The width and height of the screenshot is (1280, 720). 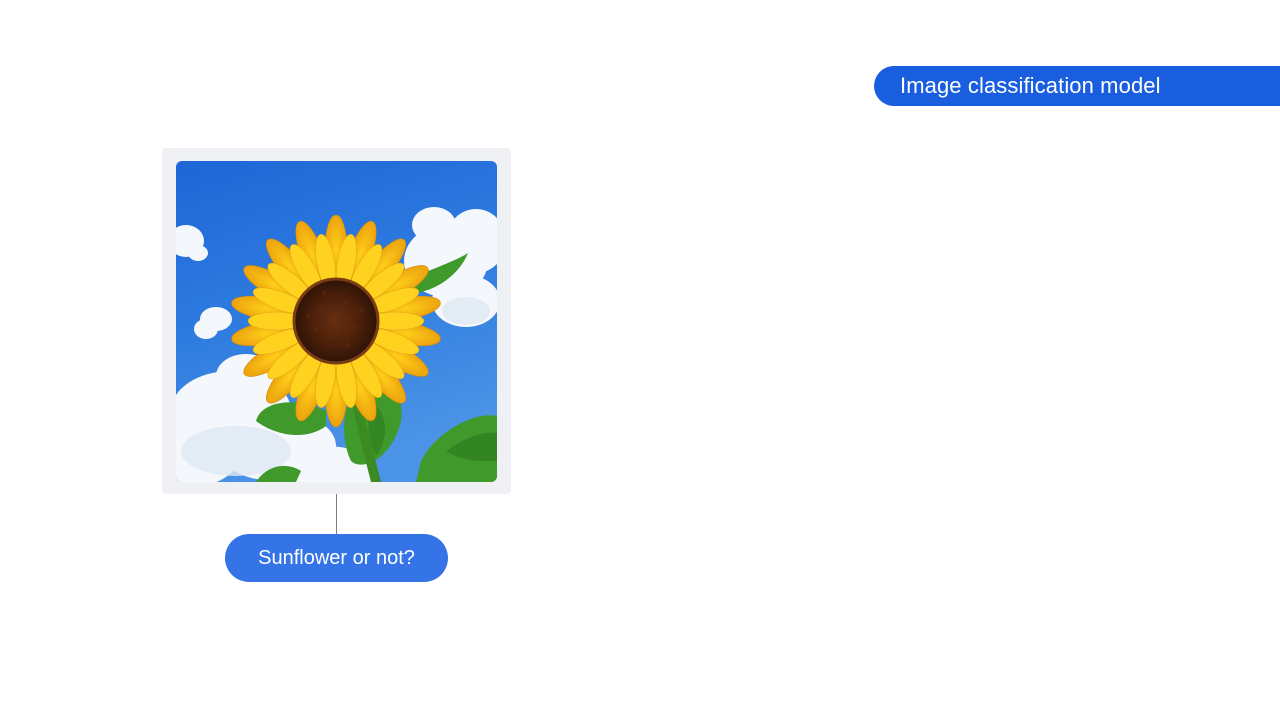 I want to click on sunflower-photo, so click(x=336, y=321).